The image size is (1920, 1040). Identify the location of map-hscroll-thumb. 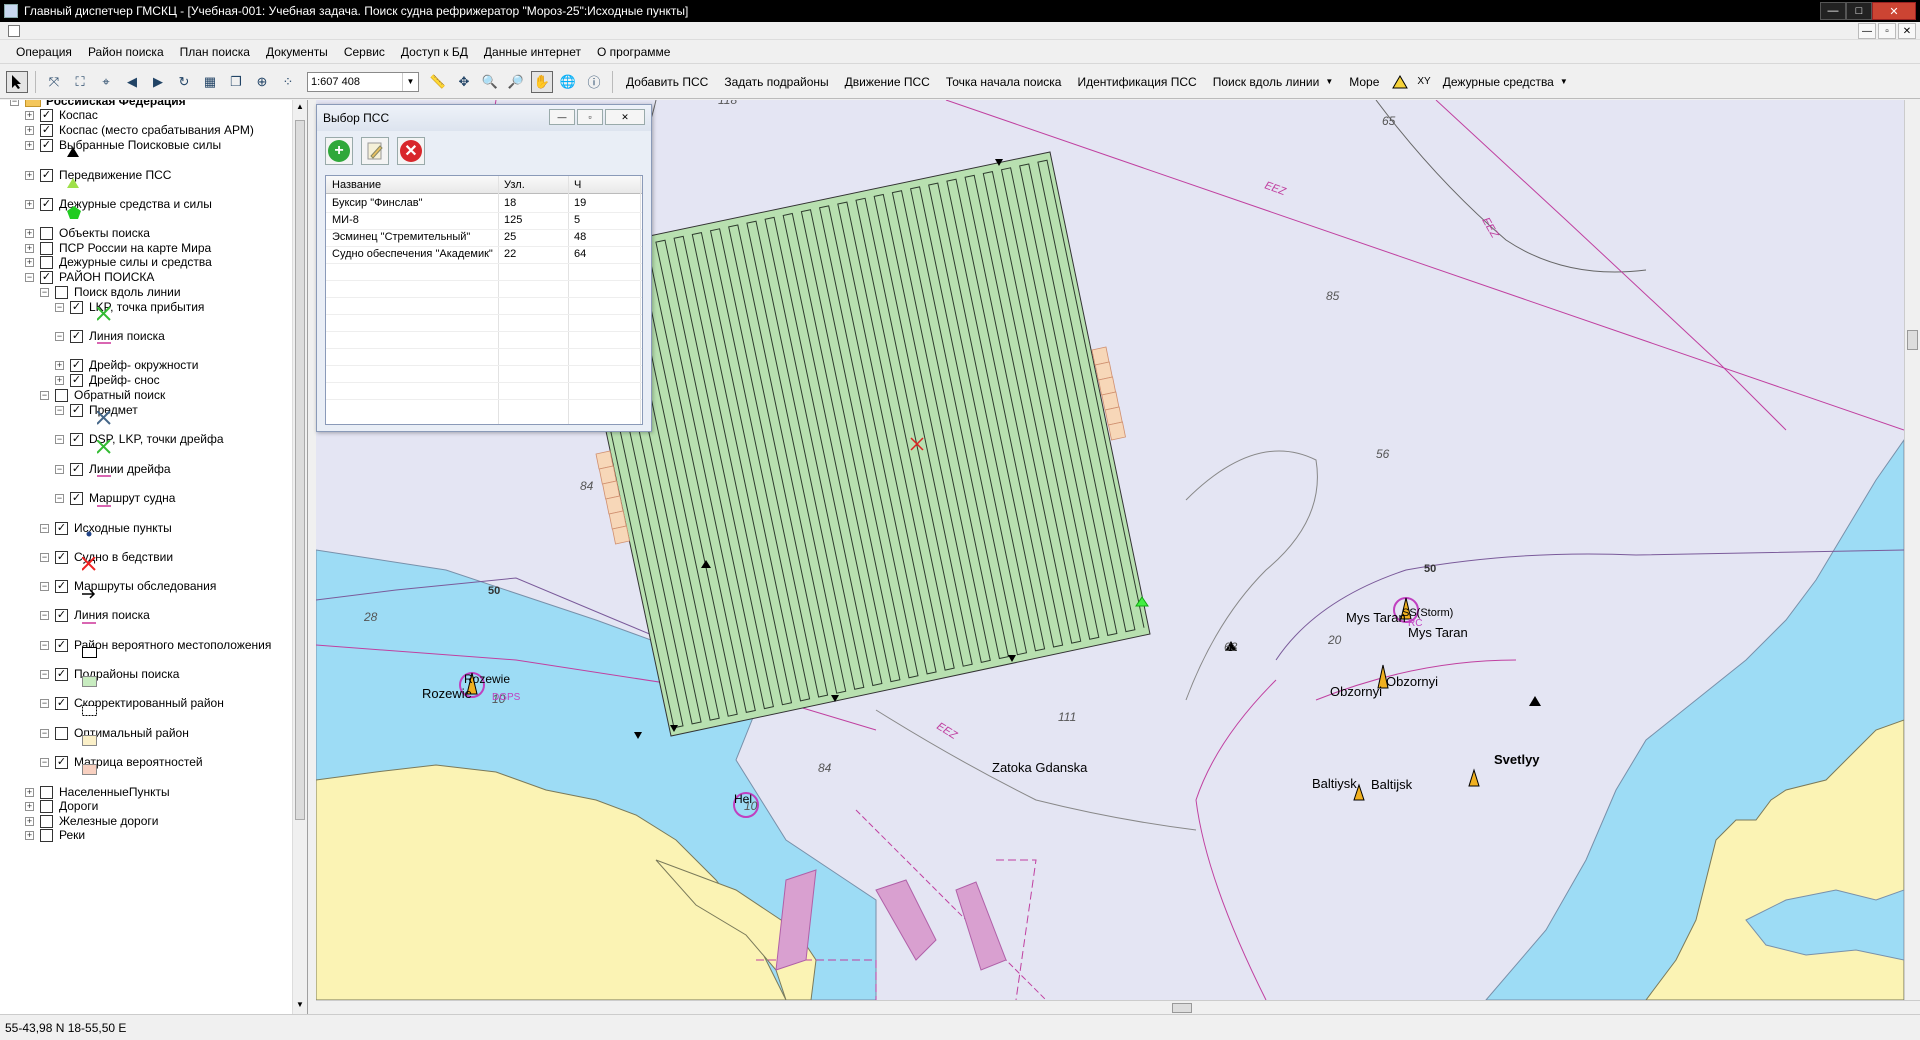
(1182, 1008).